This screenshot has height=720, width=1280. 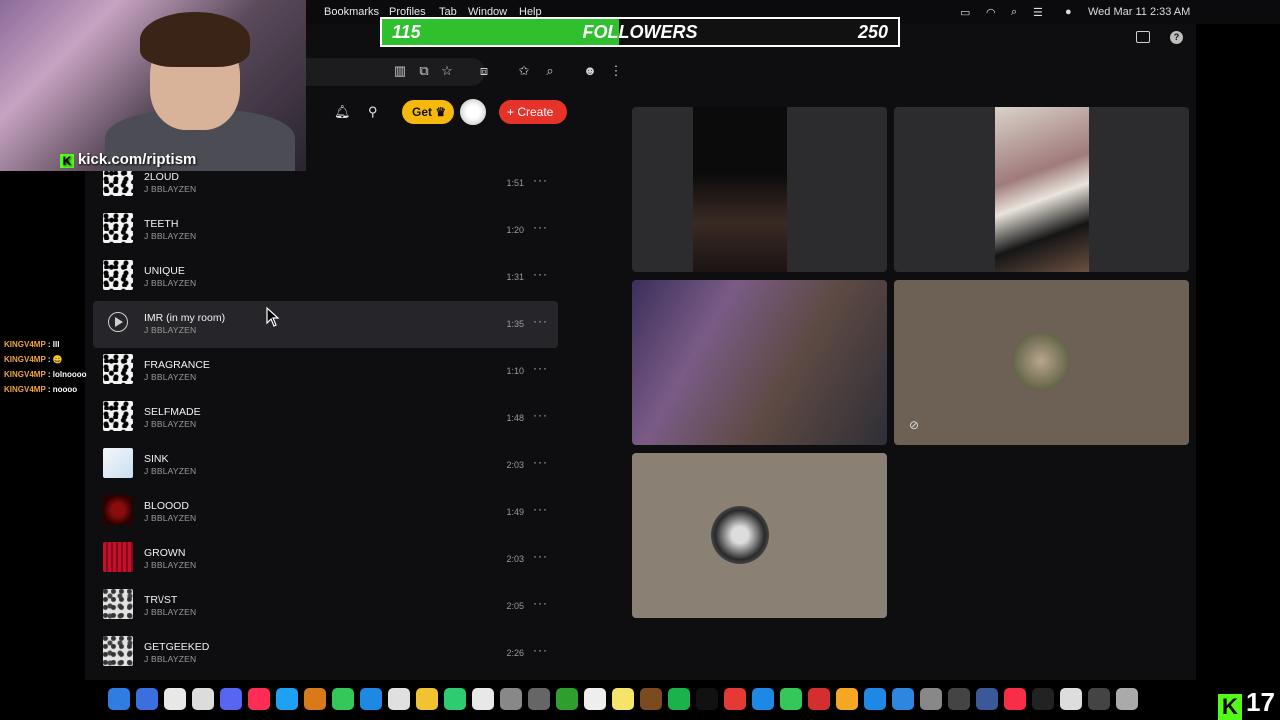 I want to click on track-title: UNIQUE, so click(x=164, y=271).